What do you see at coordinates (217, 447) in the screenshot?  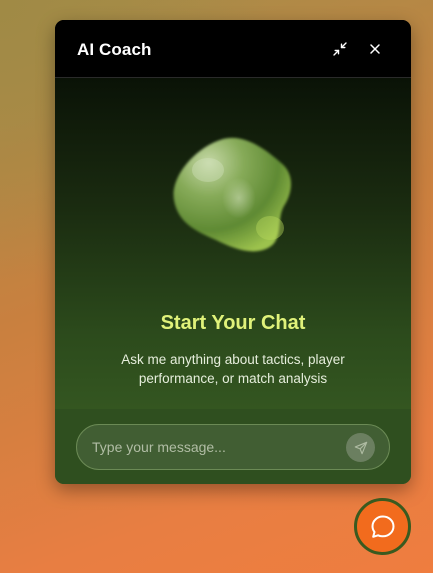 I see `message-input` at bounding box center [217, 447].